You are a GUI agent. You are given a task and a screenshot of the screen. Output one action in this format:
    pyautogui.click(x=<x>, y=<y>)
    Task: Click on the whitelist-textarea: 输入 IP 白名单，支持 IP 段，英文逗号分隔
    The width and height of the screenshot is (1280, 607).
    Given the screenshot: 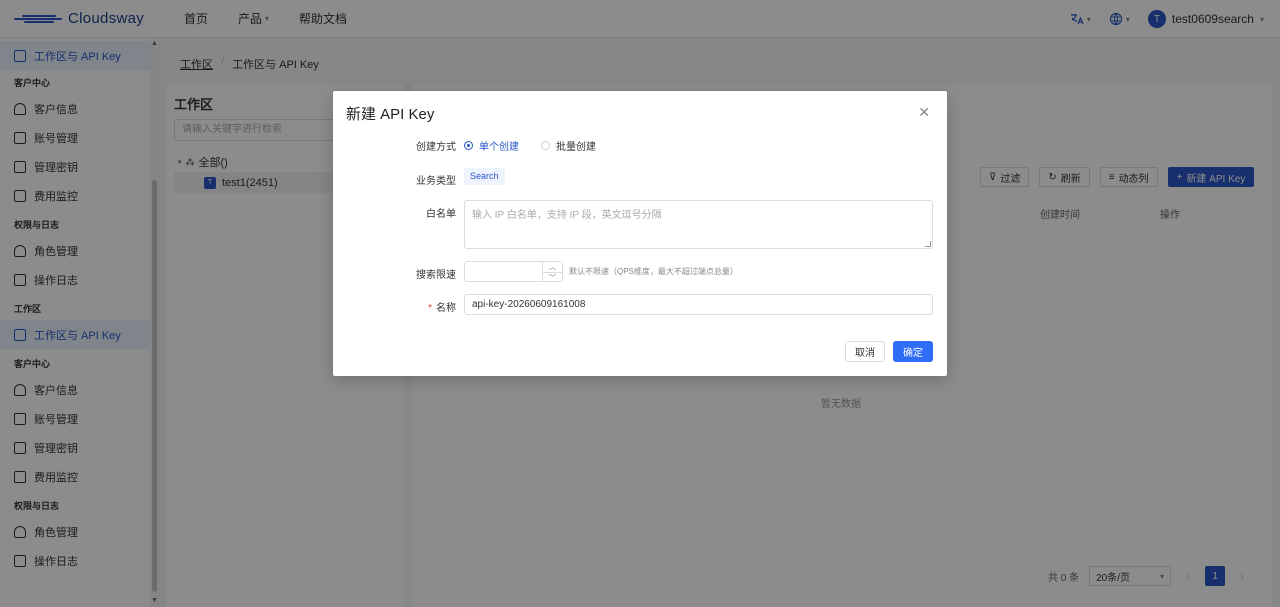 What is the action you would take?
    pyautogui.click(x=698, y=224)
    